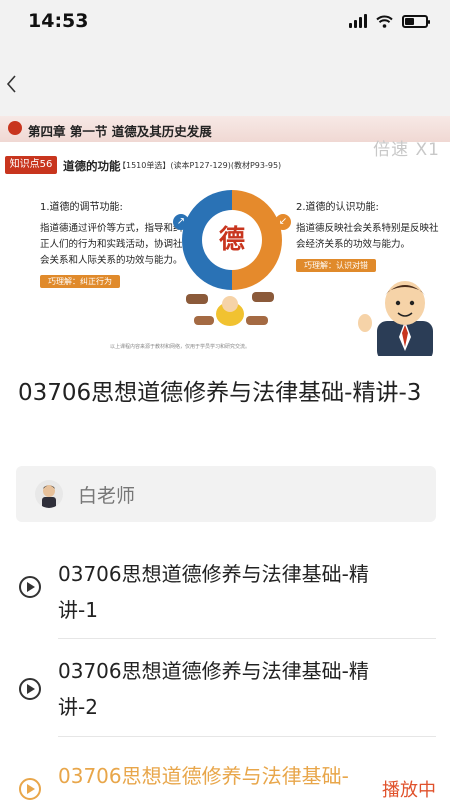  Describe the element at coordinates (58, 21) in the screenshot. I see `status-time: 14:53` at that location.